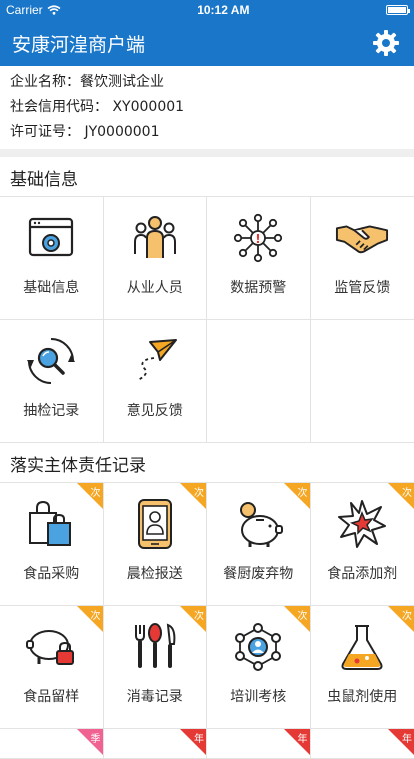  What do you see at coordinates (397, 10) in the screenshot?
I see `battery-icon` at bounding box center [397, 10].